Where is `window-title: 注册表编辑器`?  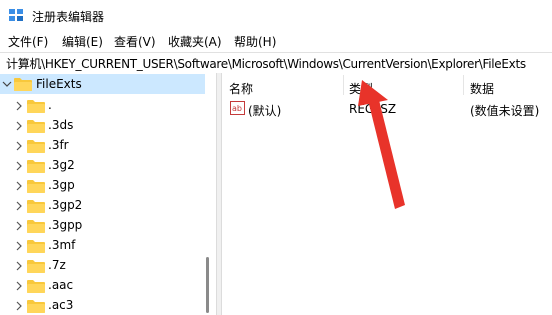
window-title: 注册表编辑器 is located at coordinates (68, 17).